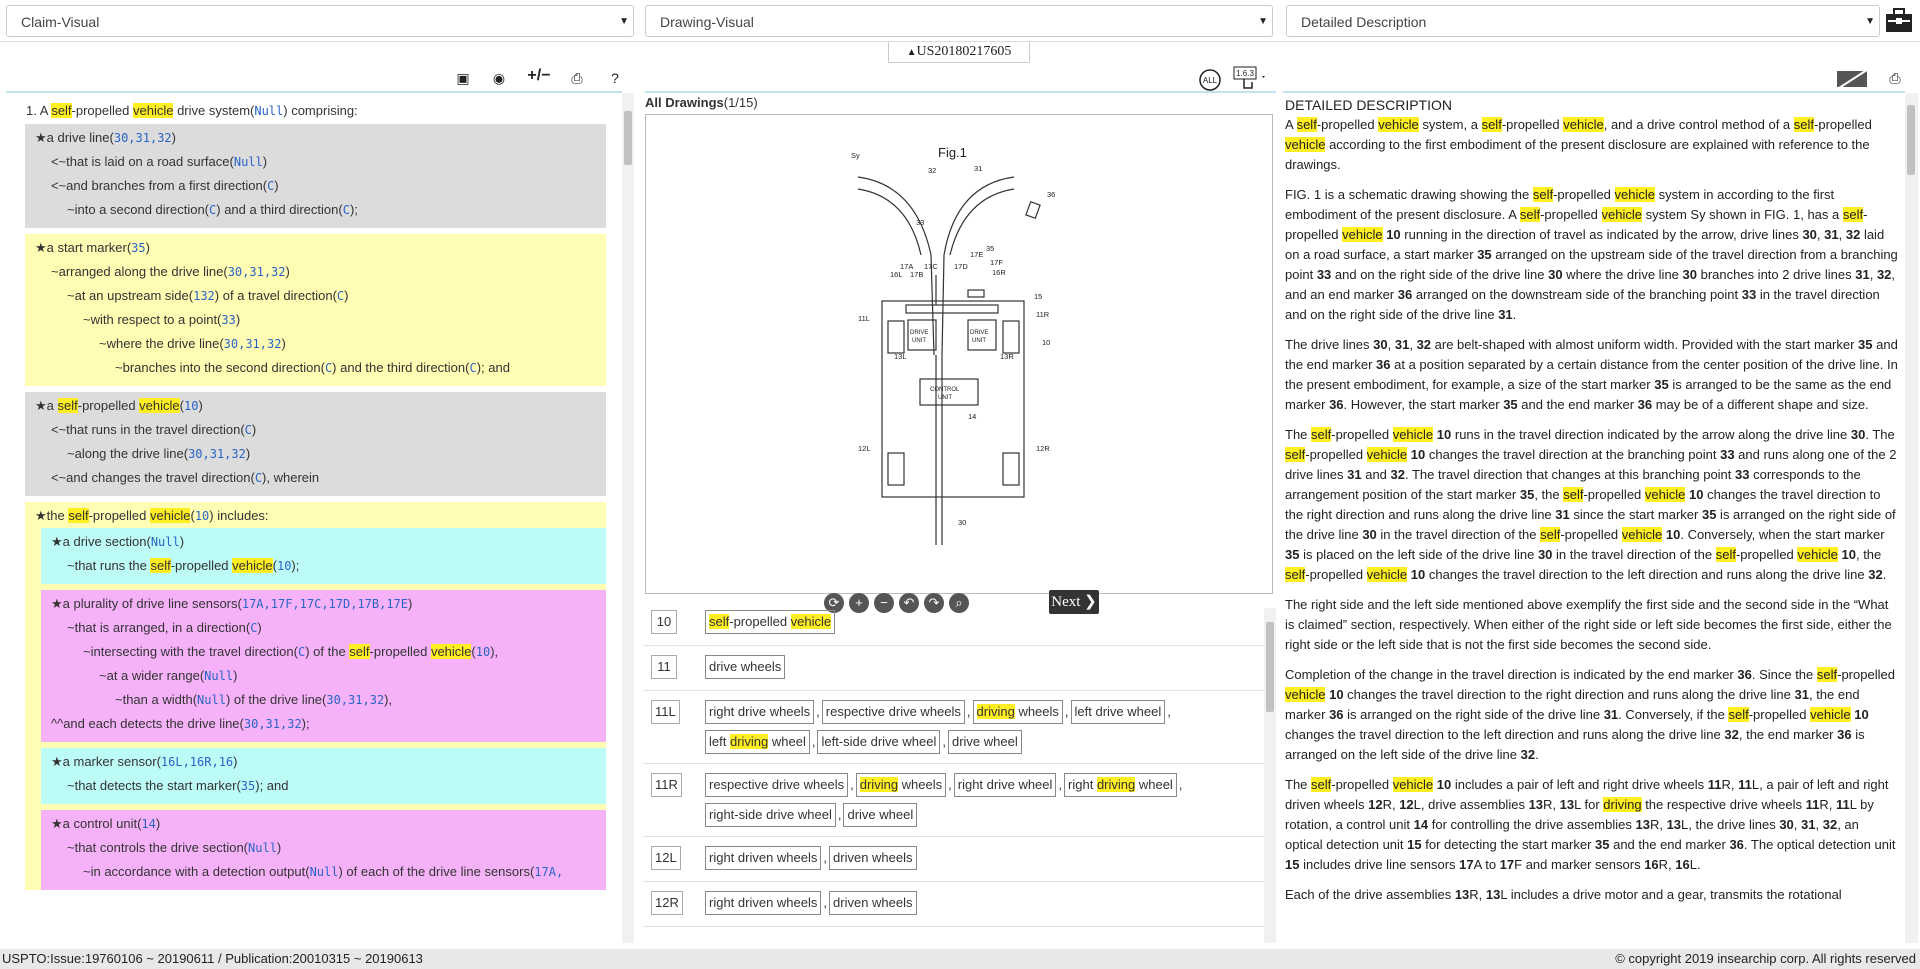 The height and width of the screenshot is (969, 1920). Describe the element at coordinates (628, 518) in the screenshot. I see `claims-scrollbar` at that location.